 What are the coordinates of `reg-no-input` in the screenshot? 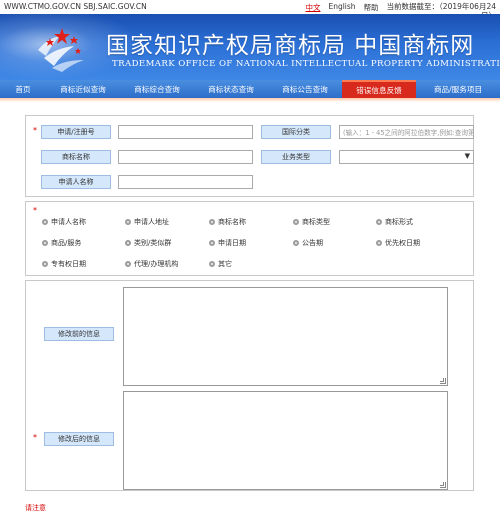 It's located at (185, 132).